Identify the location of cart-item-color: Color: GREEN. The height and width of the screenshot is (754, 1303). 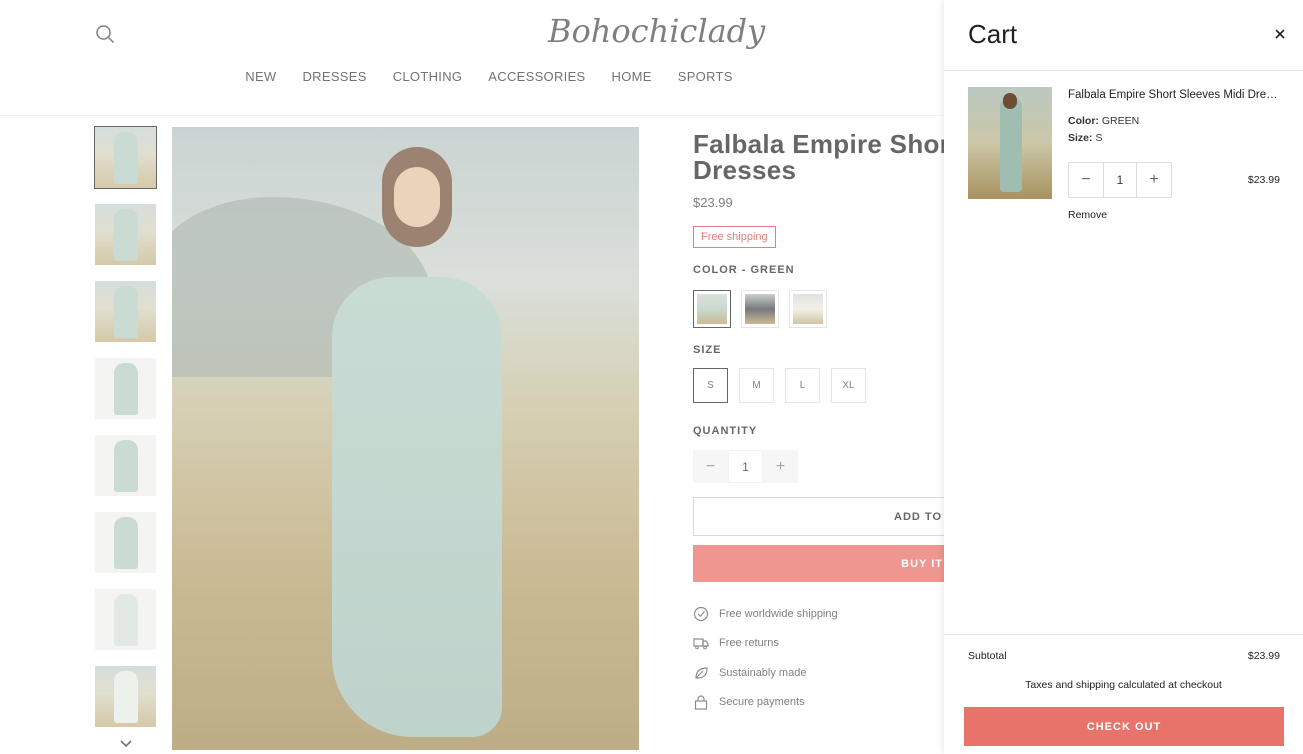
(1103, 121).